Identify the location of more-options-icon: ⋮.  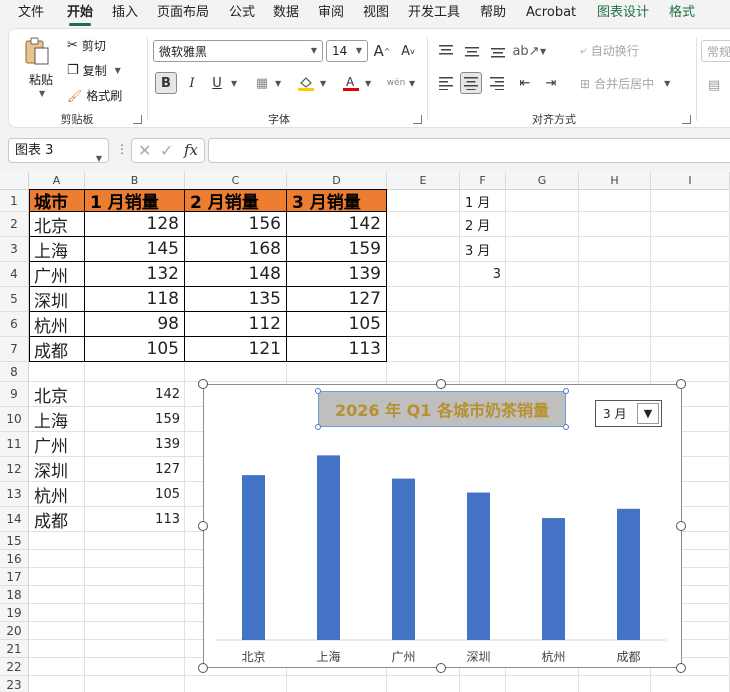
(122, 149).